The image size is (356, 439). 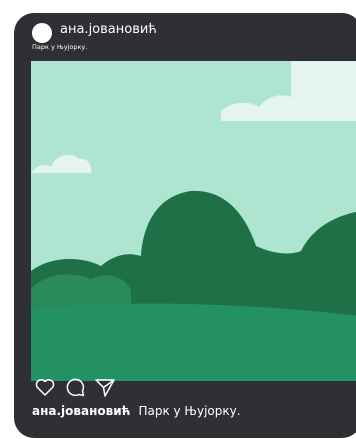 What do you see at coordinates (108, 29) in the screenshot?
I see `post-username: ана.јовановић` at bounding box center [108, 29].